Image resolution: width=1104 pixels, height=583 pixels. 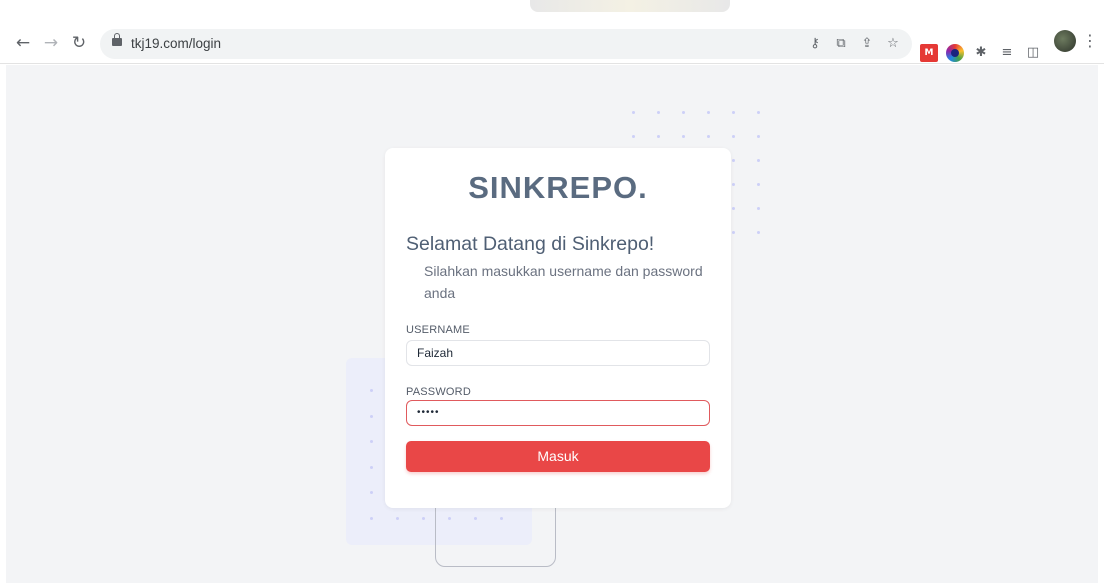 What do you see at coordinates (893, 44) in the screenshot?
I see `bookmark-star-icon: ☆` at bounding box center [893, 44].